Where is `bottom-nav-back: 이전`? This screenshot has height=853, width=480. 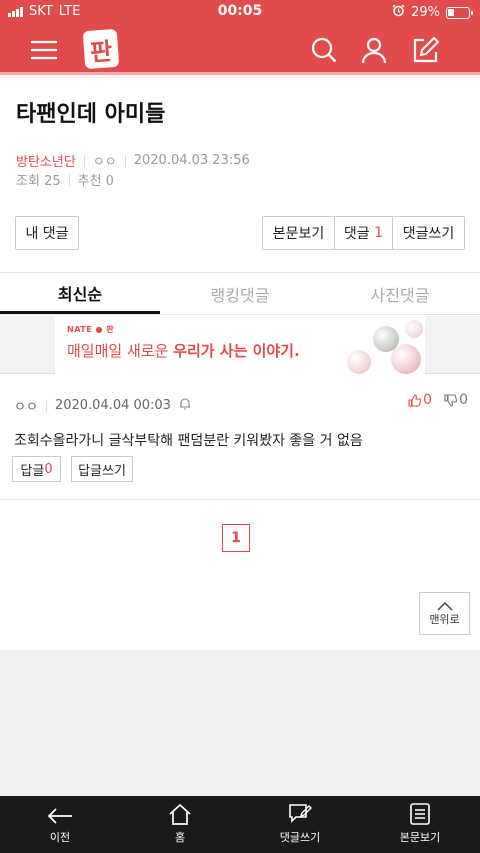
bottom-nav-back: 이전 is located at coordinates (60, 824).